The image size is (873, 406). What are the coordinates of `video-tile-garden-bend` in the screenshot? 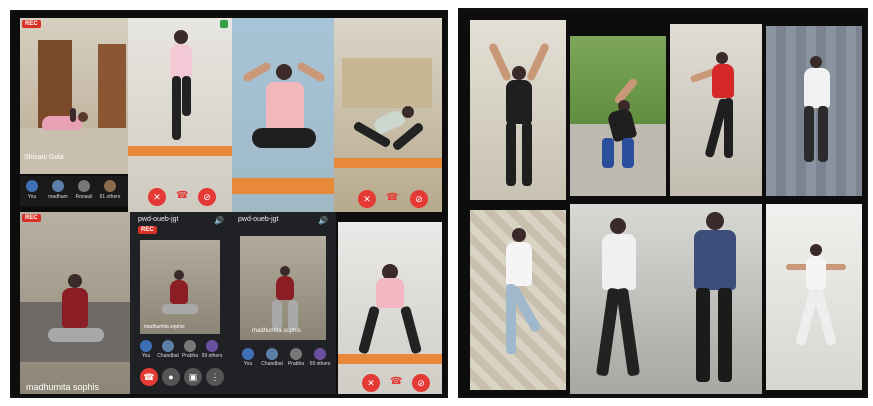 It's located at (618, 116).